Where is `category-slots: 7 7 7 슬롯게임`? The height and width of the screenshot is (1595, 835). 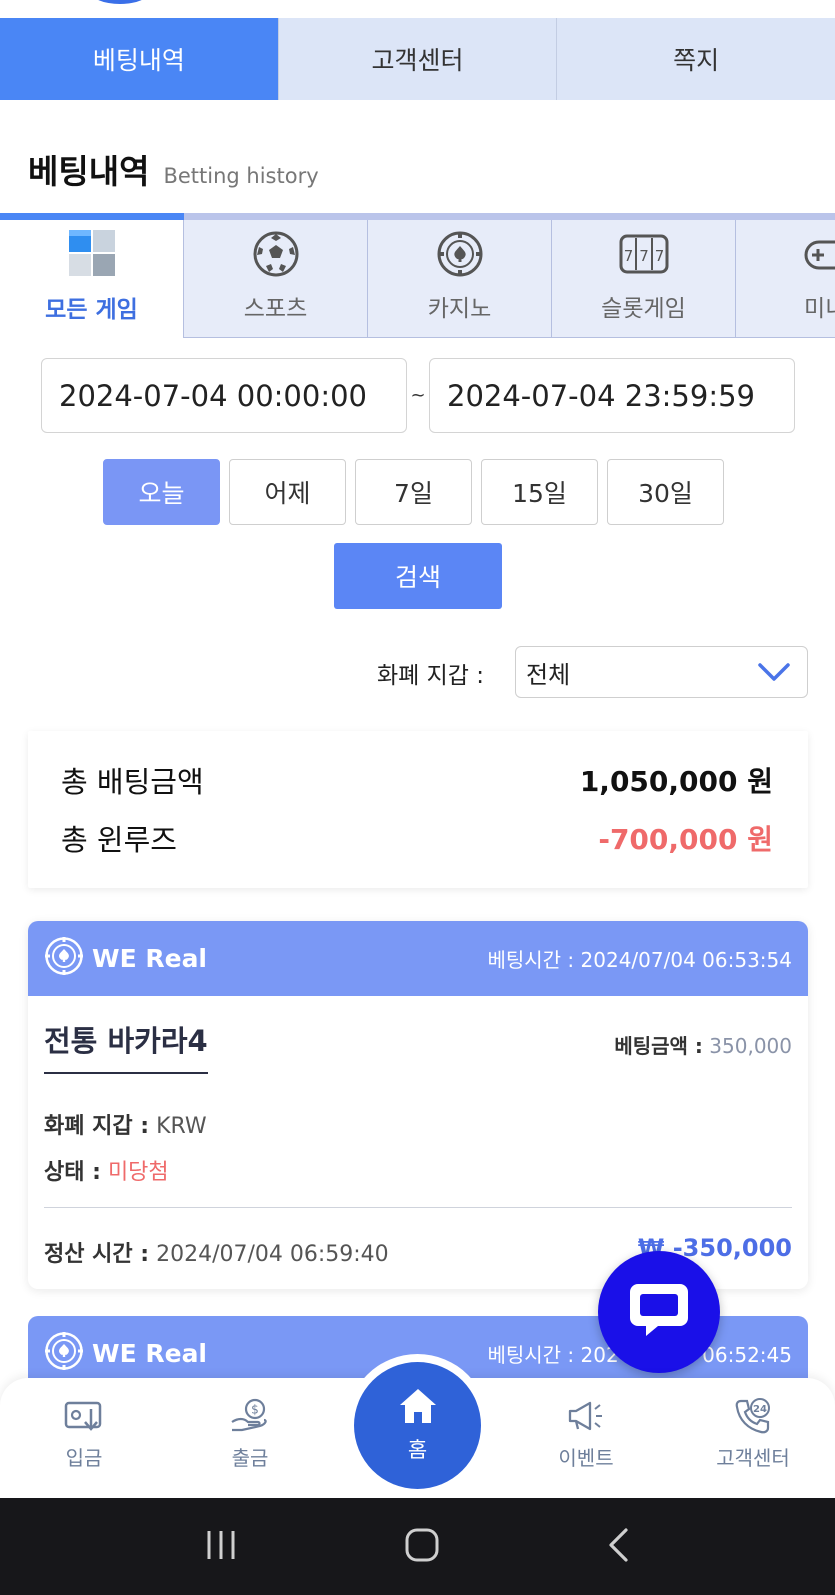
category-slots: 7 7 7 슬롯게임 is located at coordinates (644, 279).